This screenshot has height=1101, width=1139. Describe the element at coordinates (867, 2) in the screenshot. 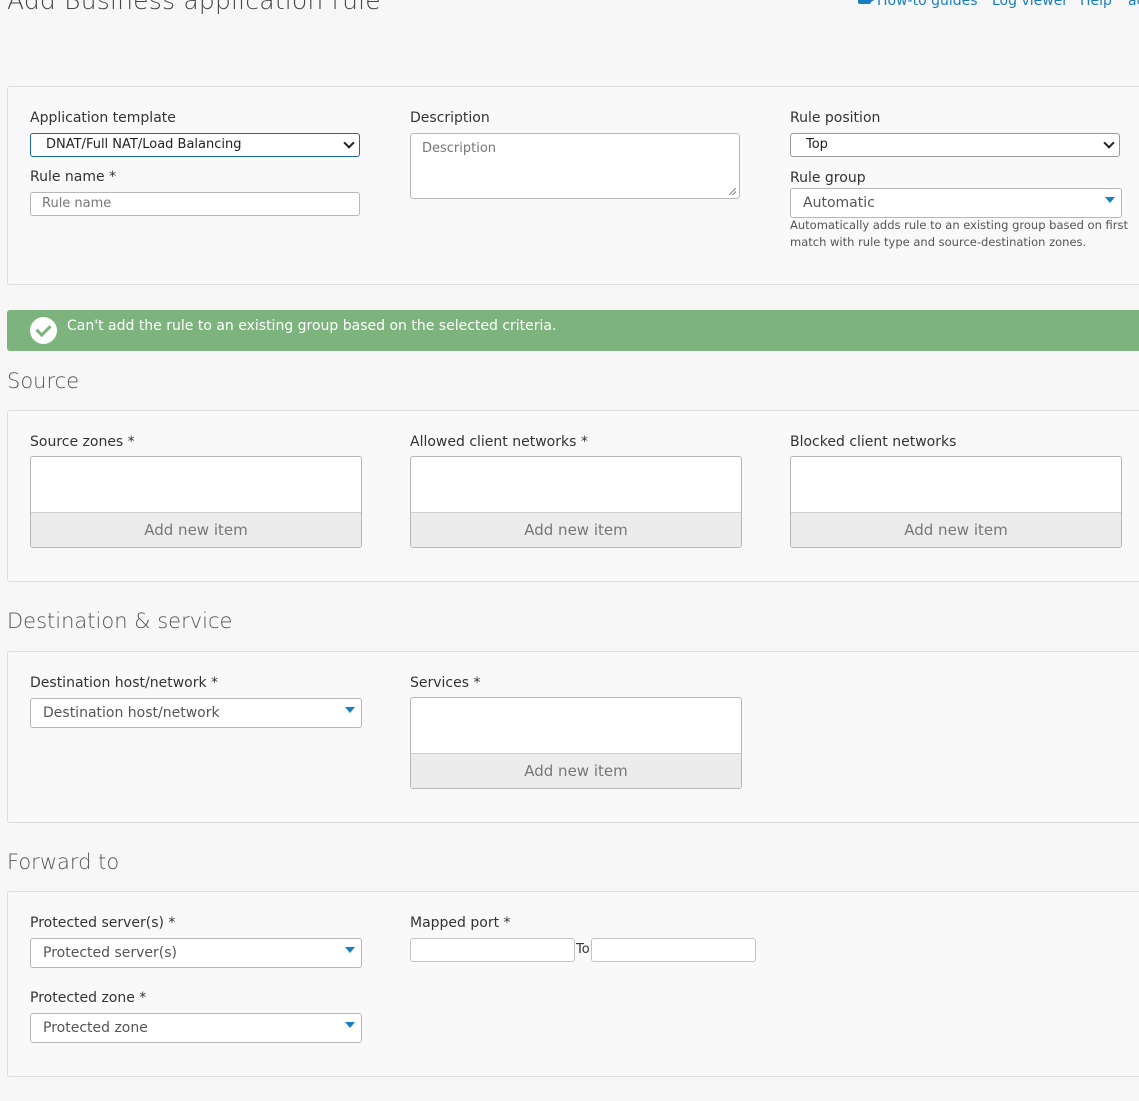

I see `video-camera-icon` at that location.